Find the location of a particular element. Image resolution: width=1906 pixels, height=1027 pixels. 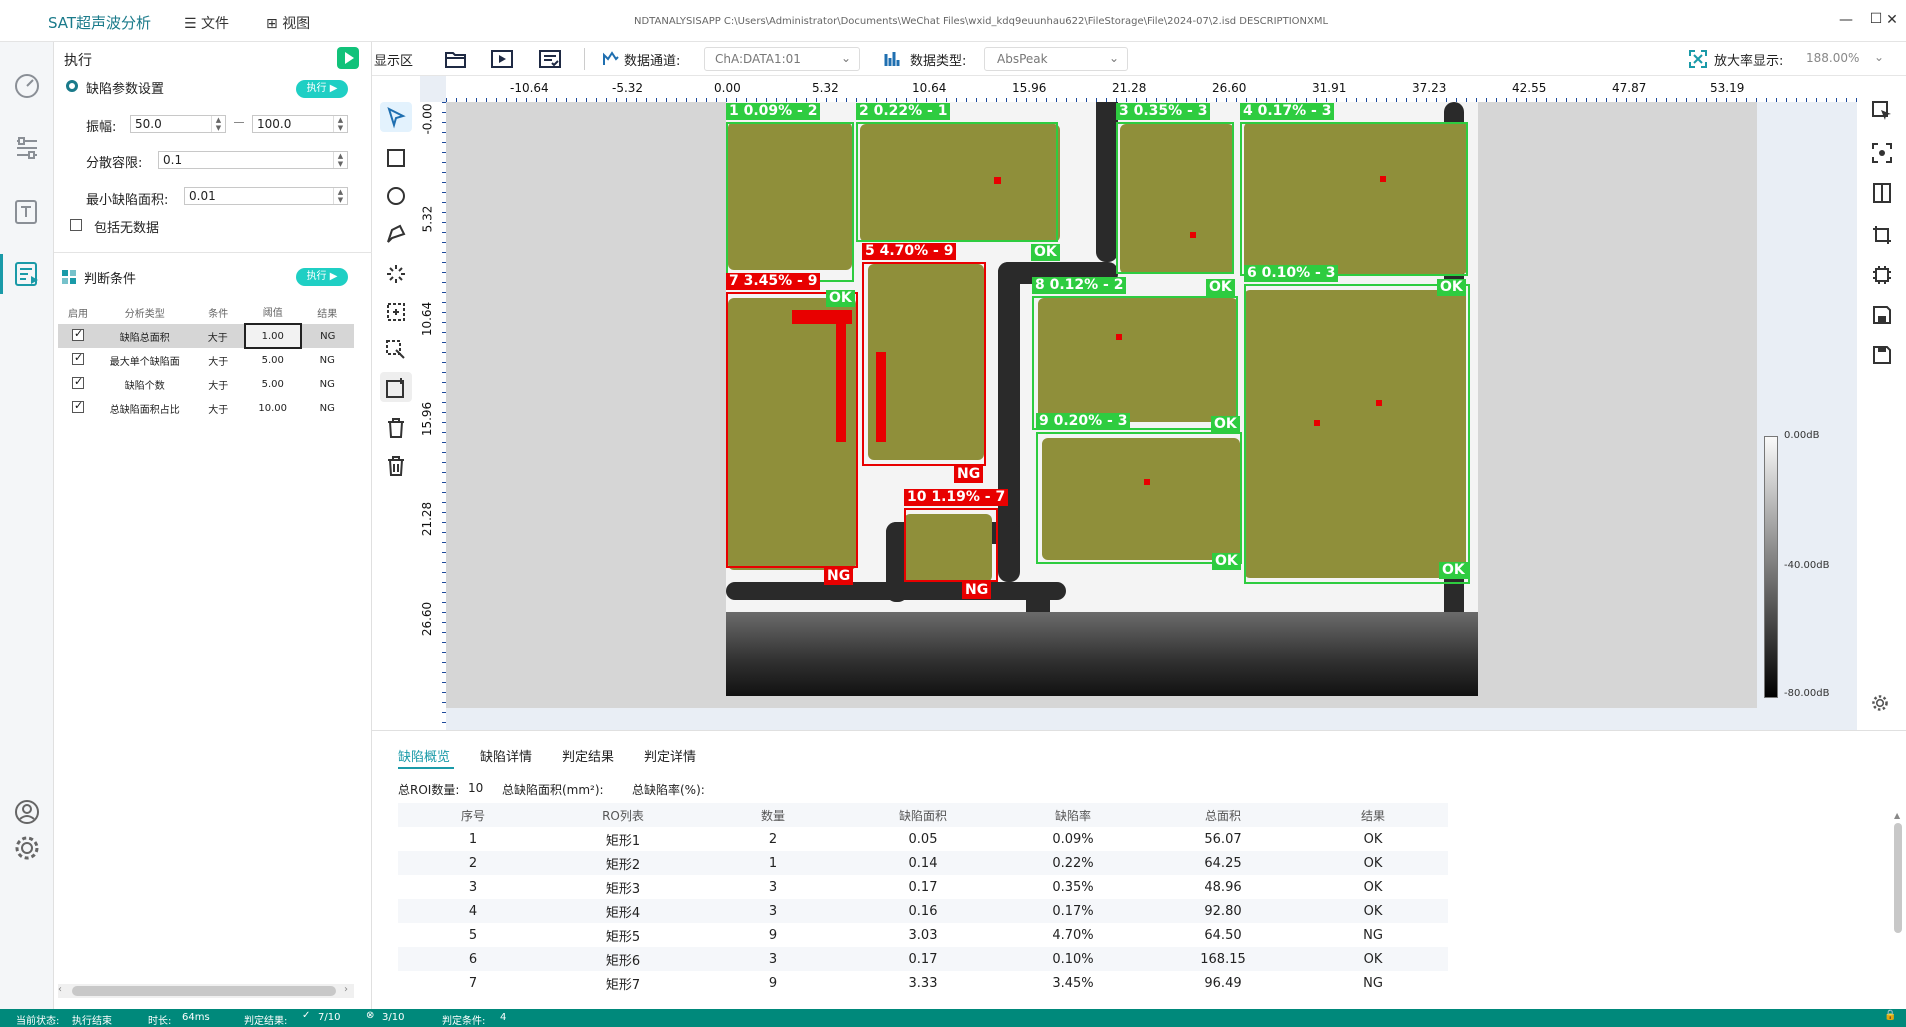

roi-result: OK is located at coordinates (1451, 287).